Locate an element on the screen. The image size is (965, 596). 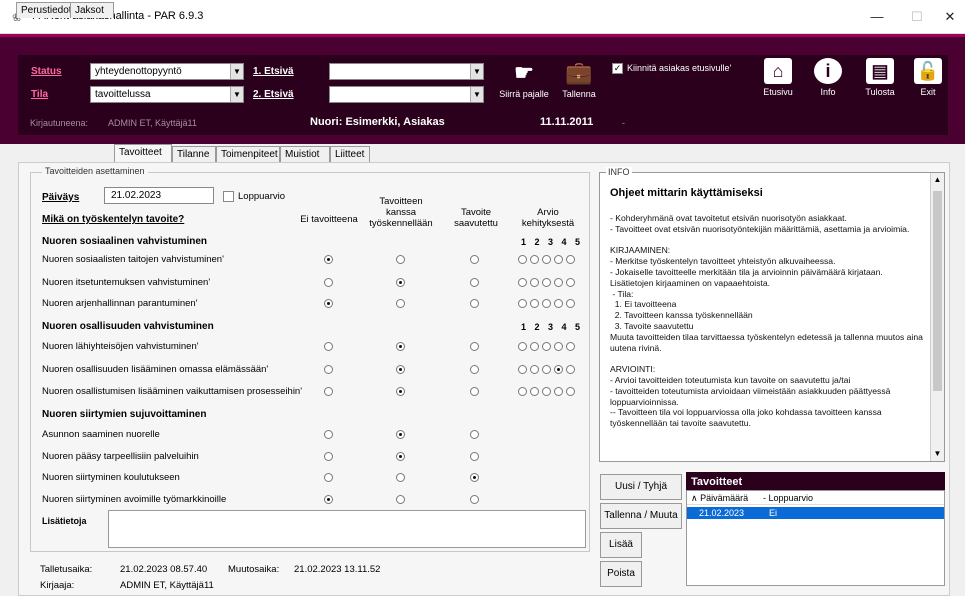
info-button: i Info is located at coordinates (828, 77).